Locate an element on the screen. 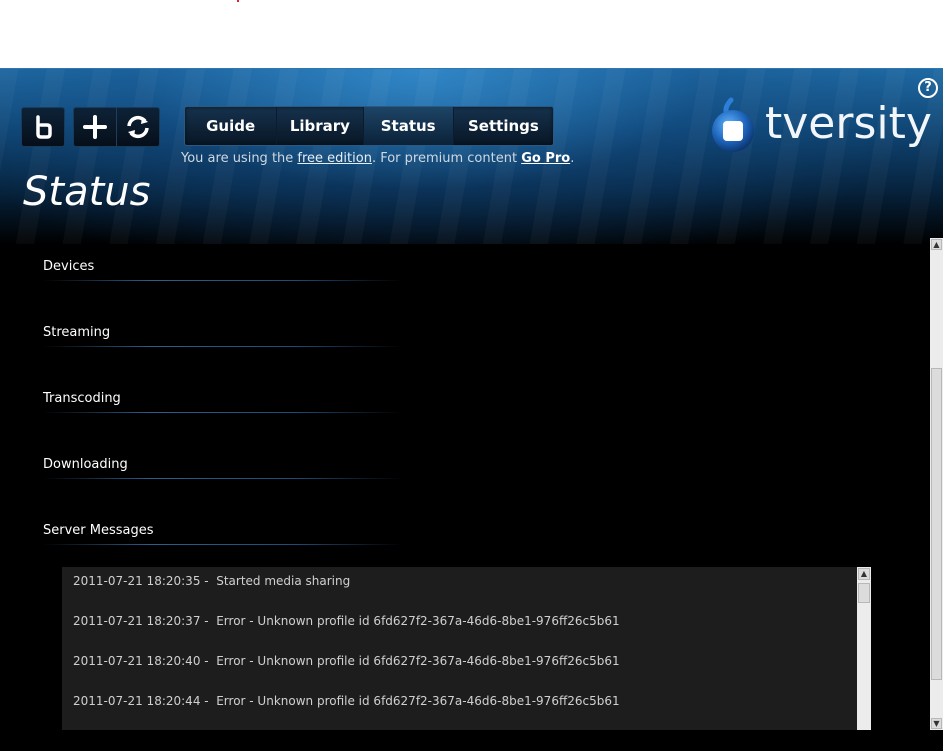  tab-library: Library is located at coordinates (320, 126).